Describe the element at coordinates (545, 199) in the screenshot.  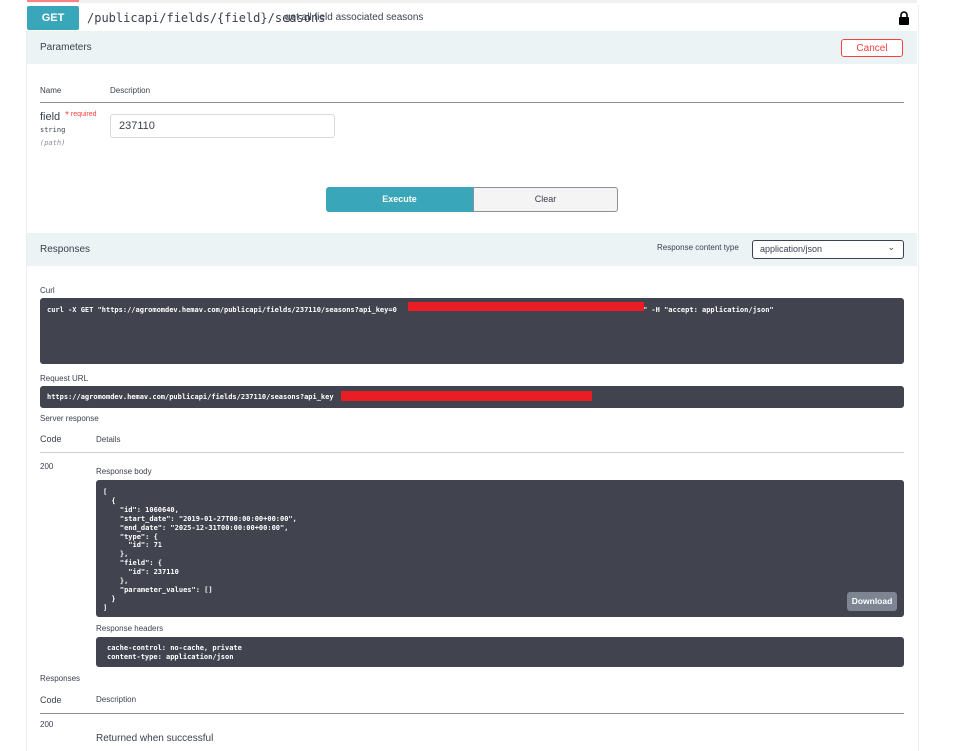
I see `clear-button: Clear` at that location.